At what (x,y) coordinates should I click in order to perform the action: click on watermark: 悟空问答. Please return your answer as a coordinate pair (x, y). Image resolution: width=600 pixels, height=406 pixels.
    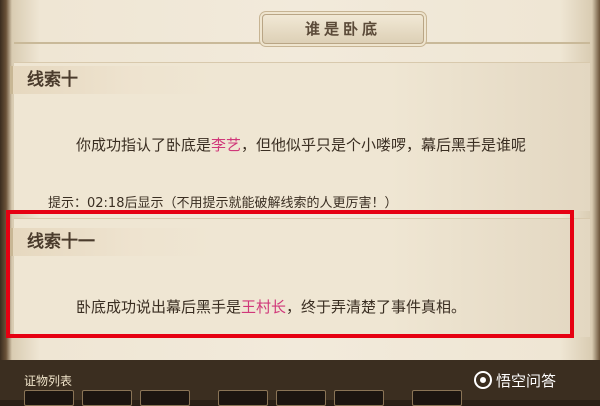
    Looking at the image, I should click on (515, 380).